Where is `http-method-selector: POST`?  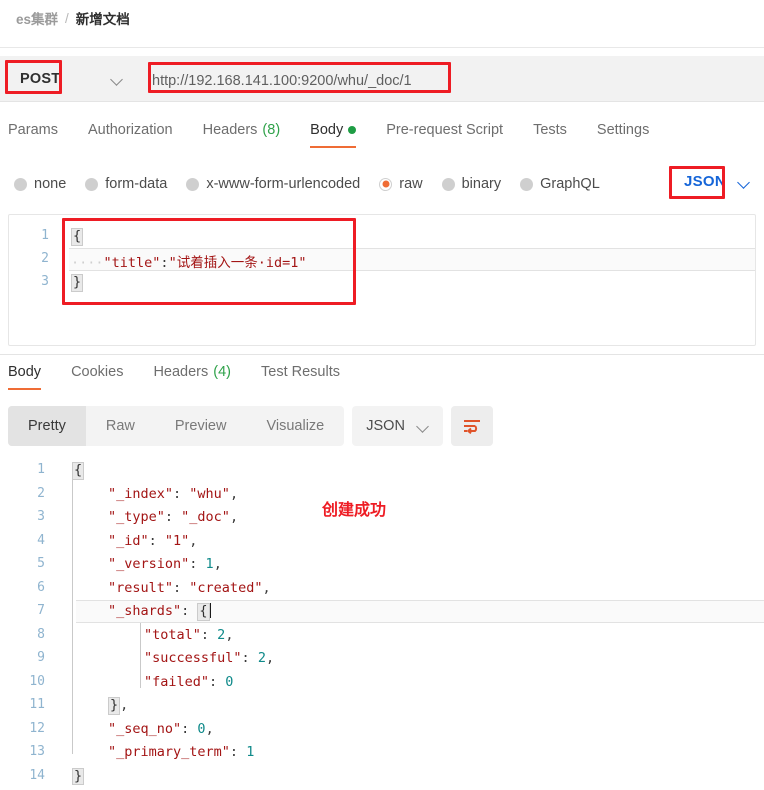 http-method-selector: POST is located at coordinates (70, 79).